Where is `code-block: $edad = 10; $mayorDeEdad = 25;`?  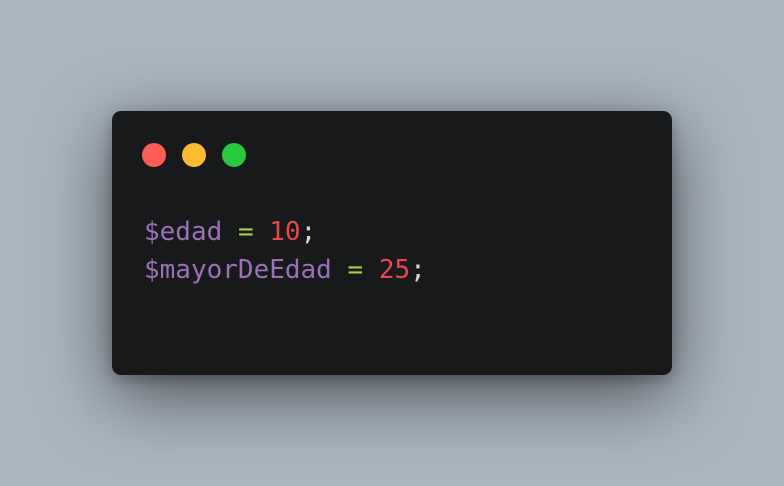
code-block: $edad = 10; $mayorDeEdad = 25; is located at coordinates (285, 251).